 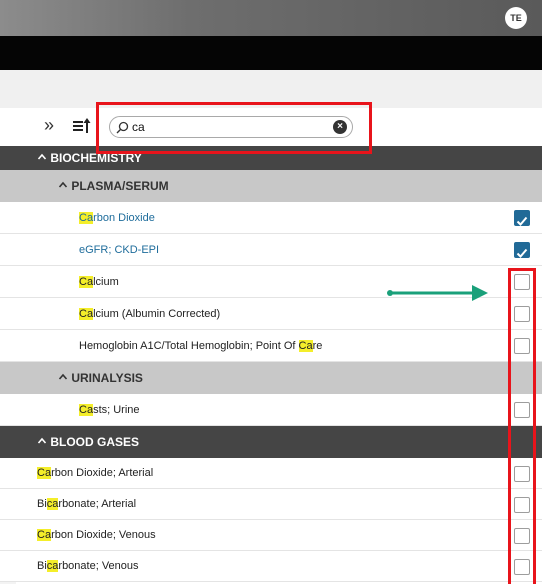 I want to click on list-item: Carbon Dioxide, so click(x=271, y=218).